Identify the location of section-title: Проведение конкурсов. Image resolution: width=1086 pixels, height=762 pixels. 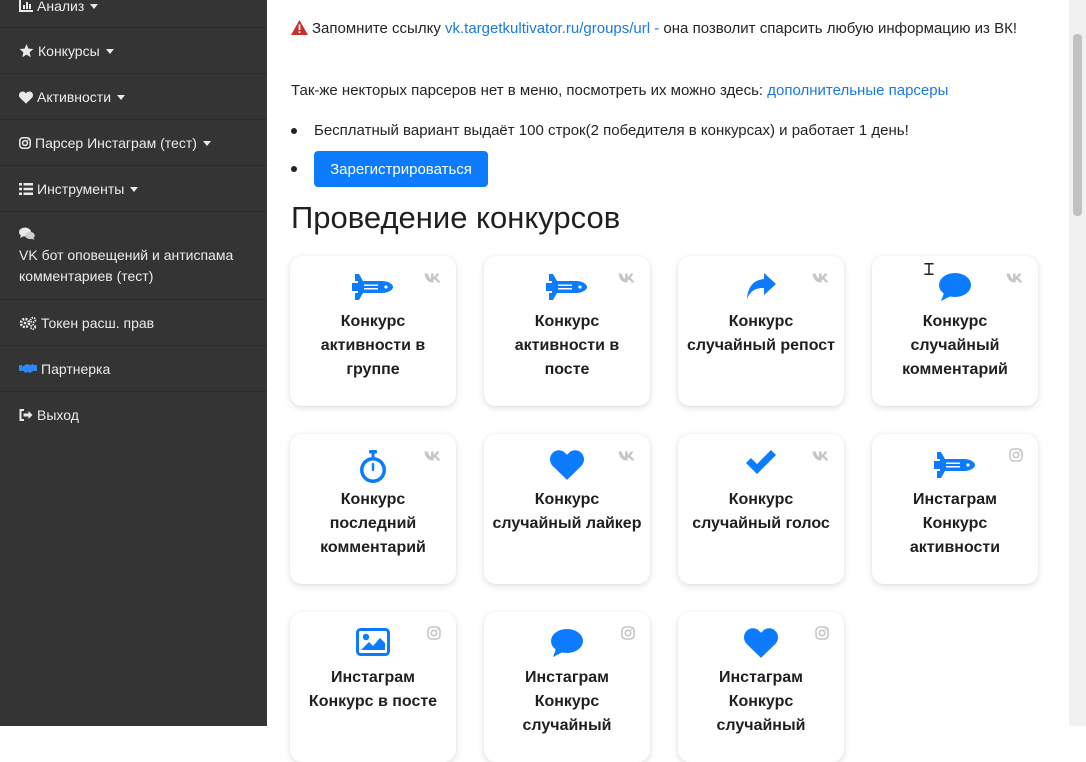
(456, 217).